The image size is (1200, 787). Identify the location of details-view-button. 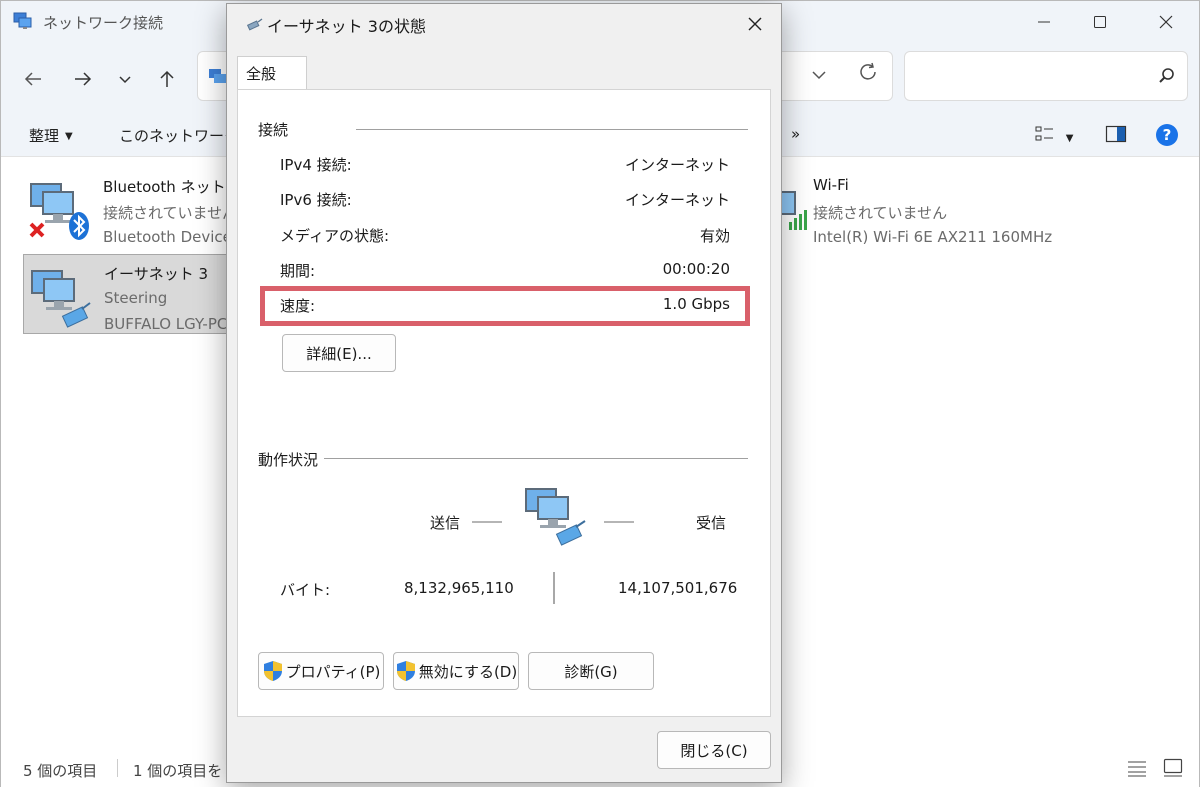
(1137, 770).